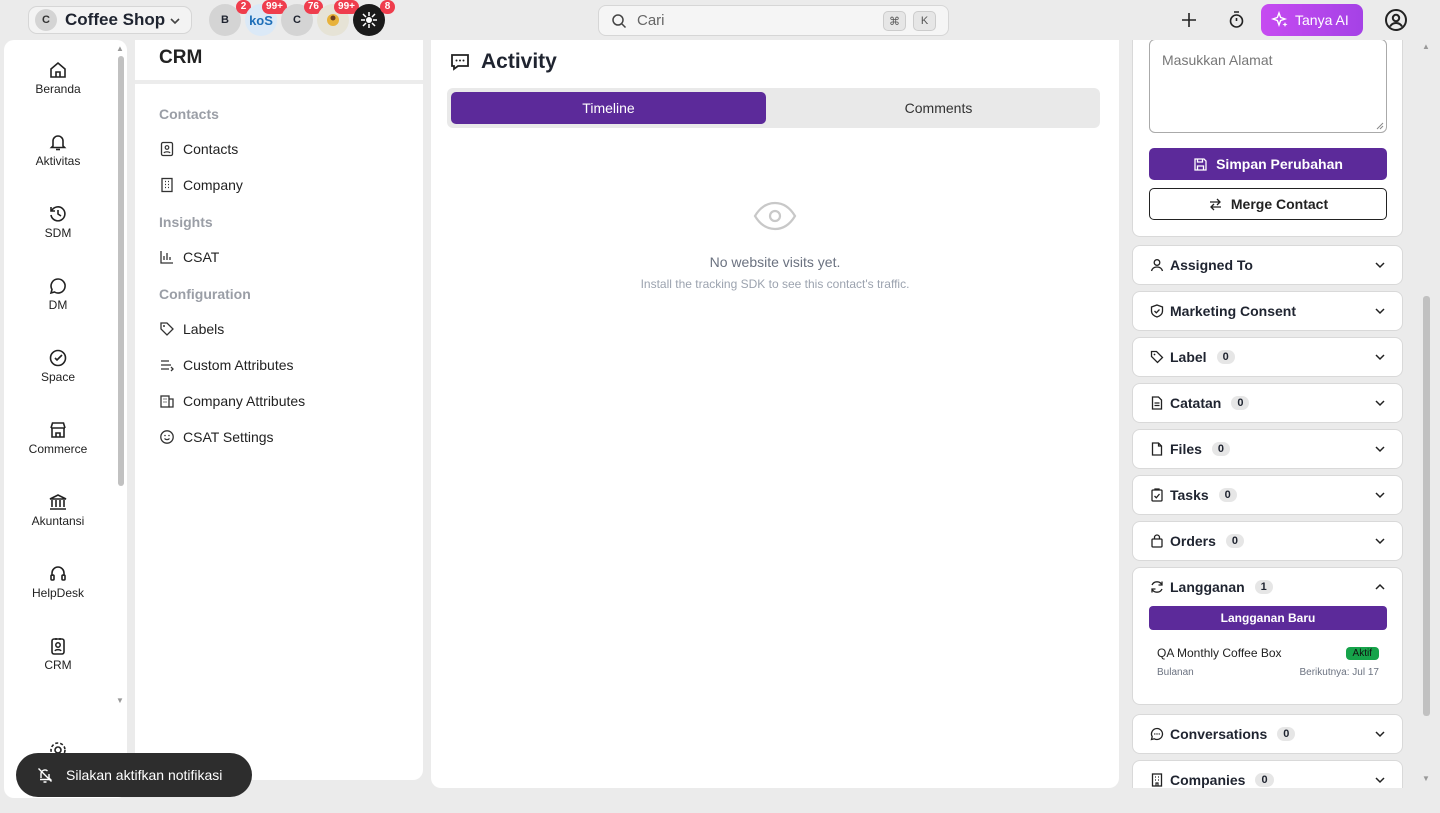 The image size is (1440, 813). What do you see at coordinates (1267, 495) in the screenshot?
I see `panel-tasks: Tasks 0` at bounding box center [1267, 495].